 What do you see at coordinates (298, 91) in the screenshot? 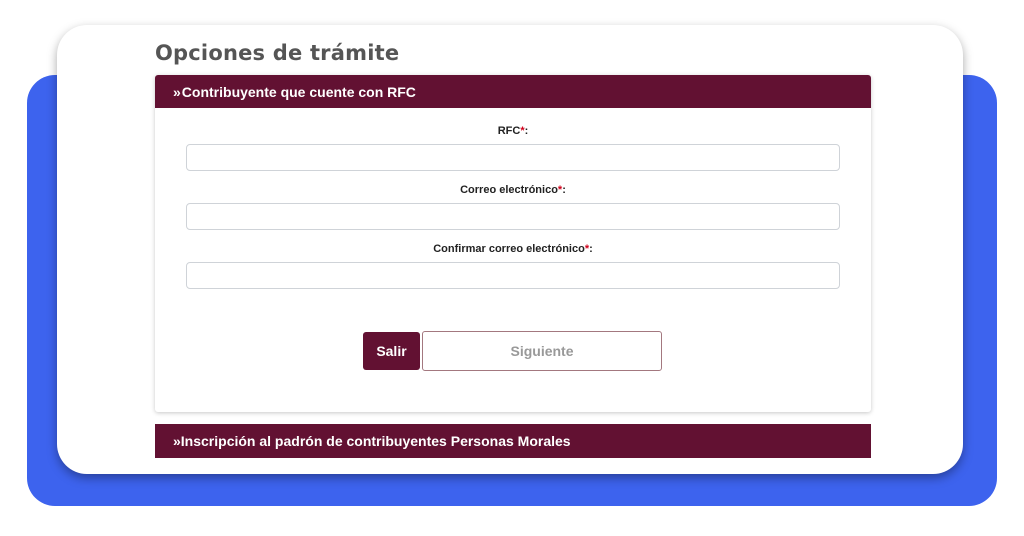
I see `rfc-panel-title: Contribuyente que cuente con RFC` at bounding box center [298, 91].